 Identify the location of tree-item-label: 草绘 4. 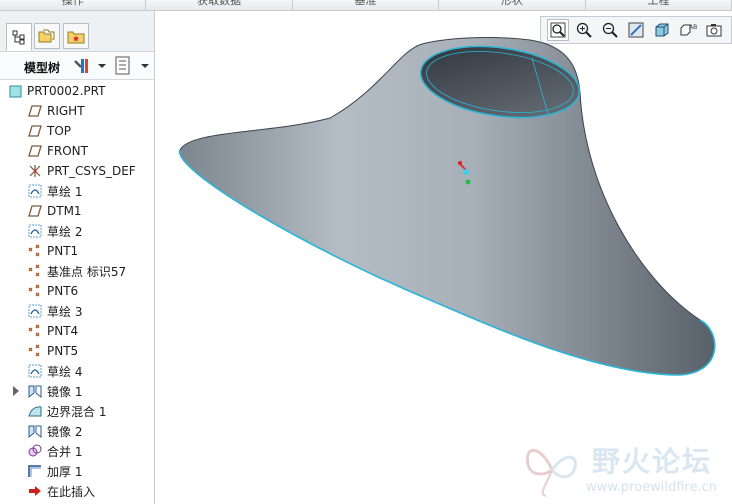
(65, 371).